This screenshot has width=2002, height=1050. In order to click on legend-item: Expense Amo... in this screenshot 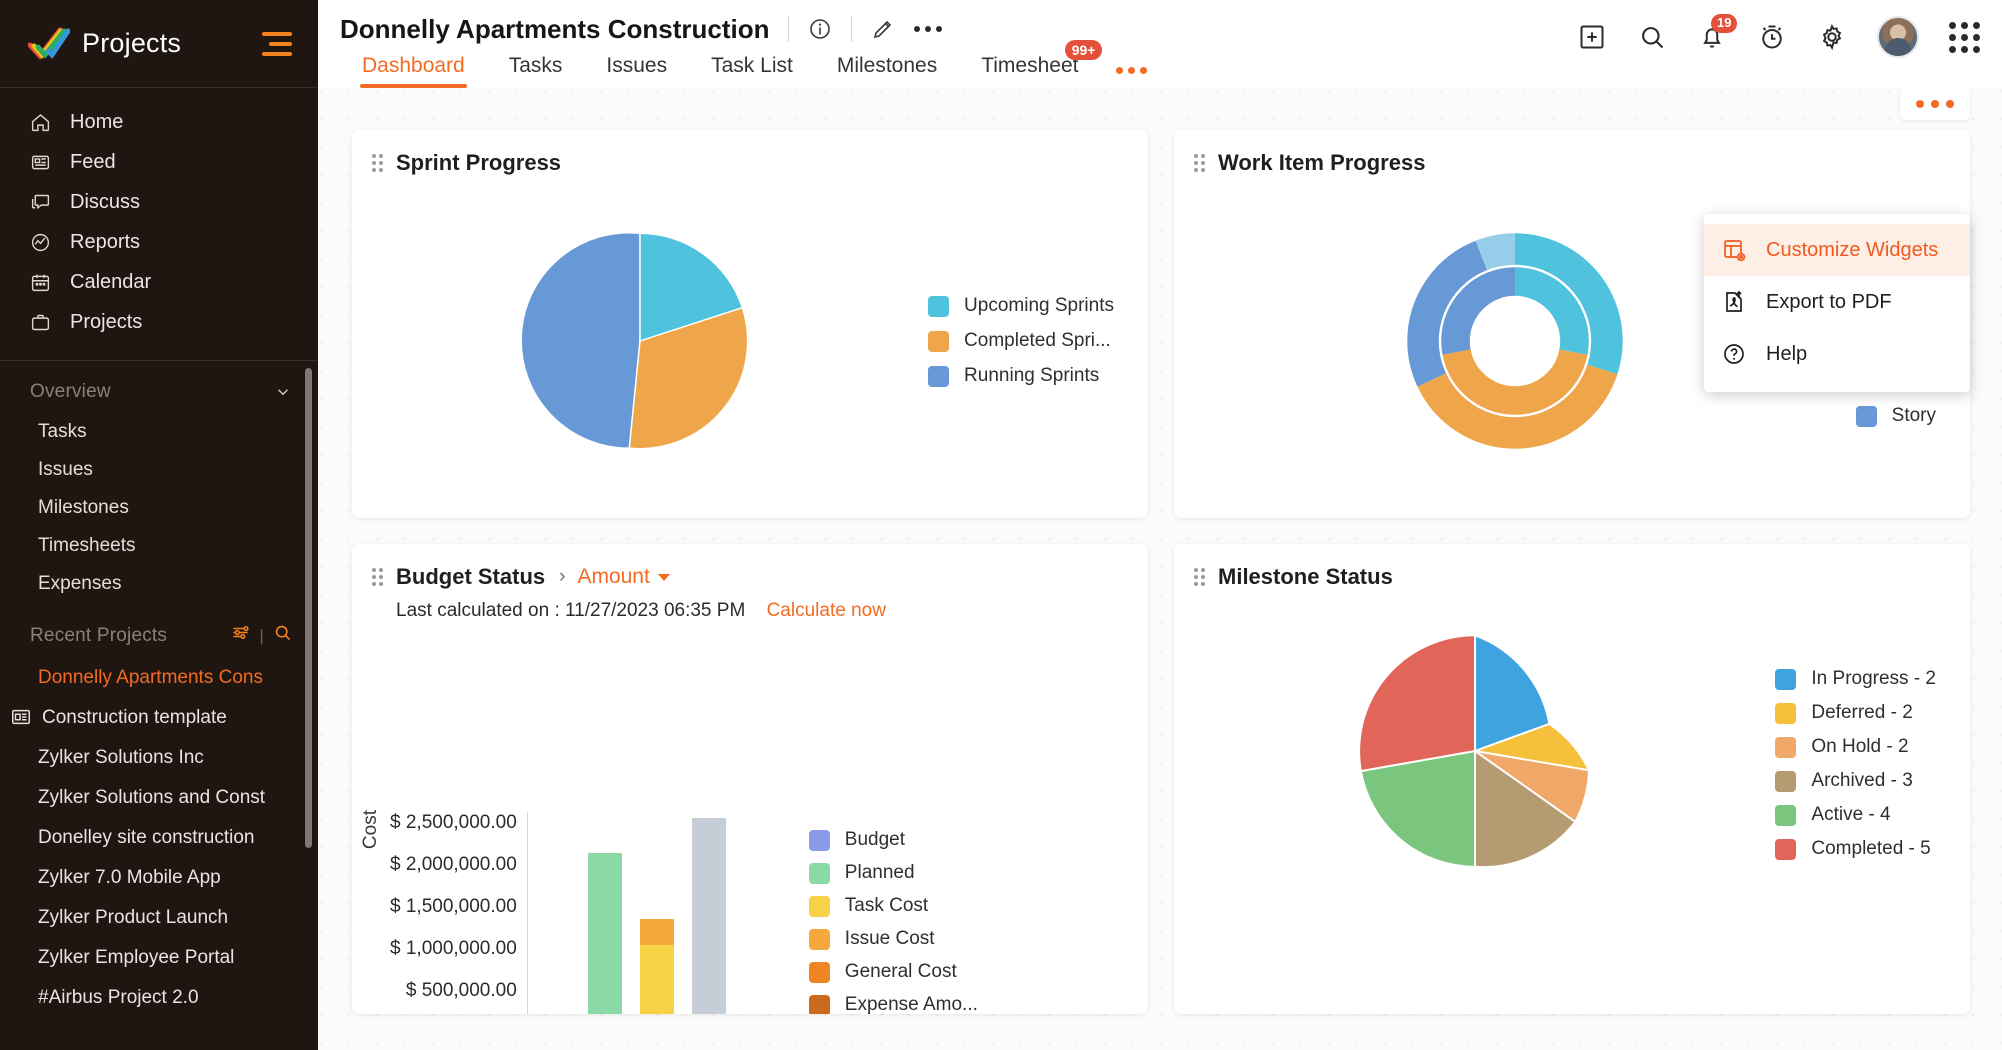, I will do `click(896, 1004)`.